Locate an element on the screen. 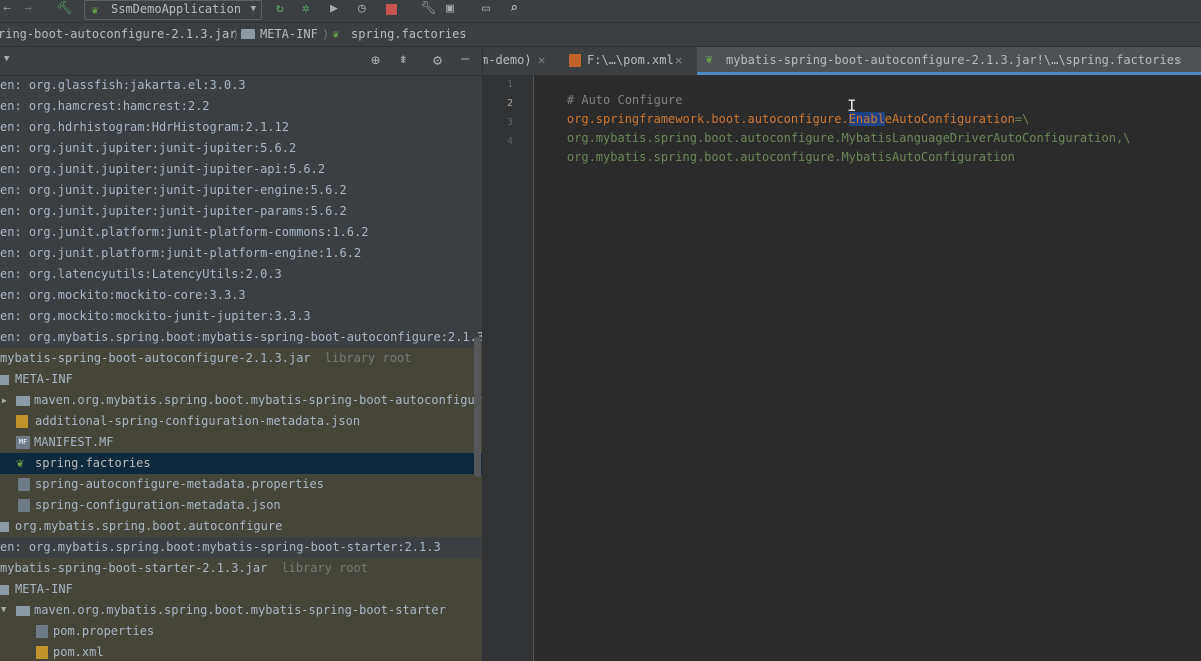 This screenshot has height=661, width=1201. gear-icon: ⚙ is located at coordinates (437, 60).